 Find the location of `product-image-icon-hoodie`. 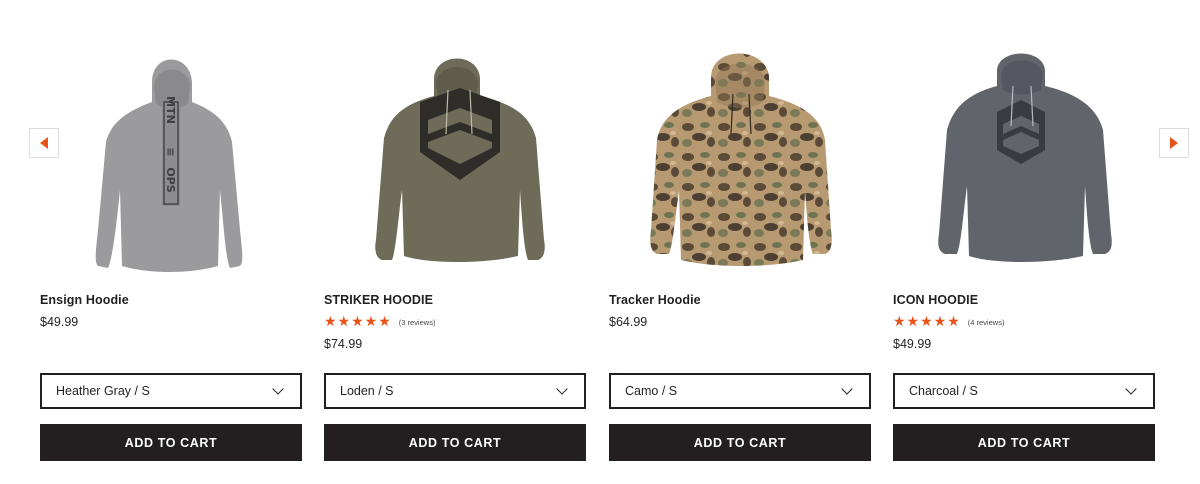

product-image-icon-hoodie is located at coordinates (1024, 152).